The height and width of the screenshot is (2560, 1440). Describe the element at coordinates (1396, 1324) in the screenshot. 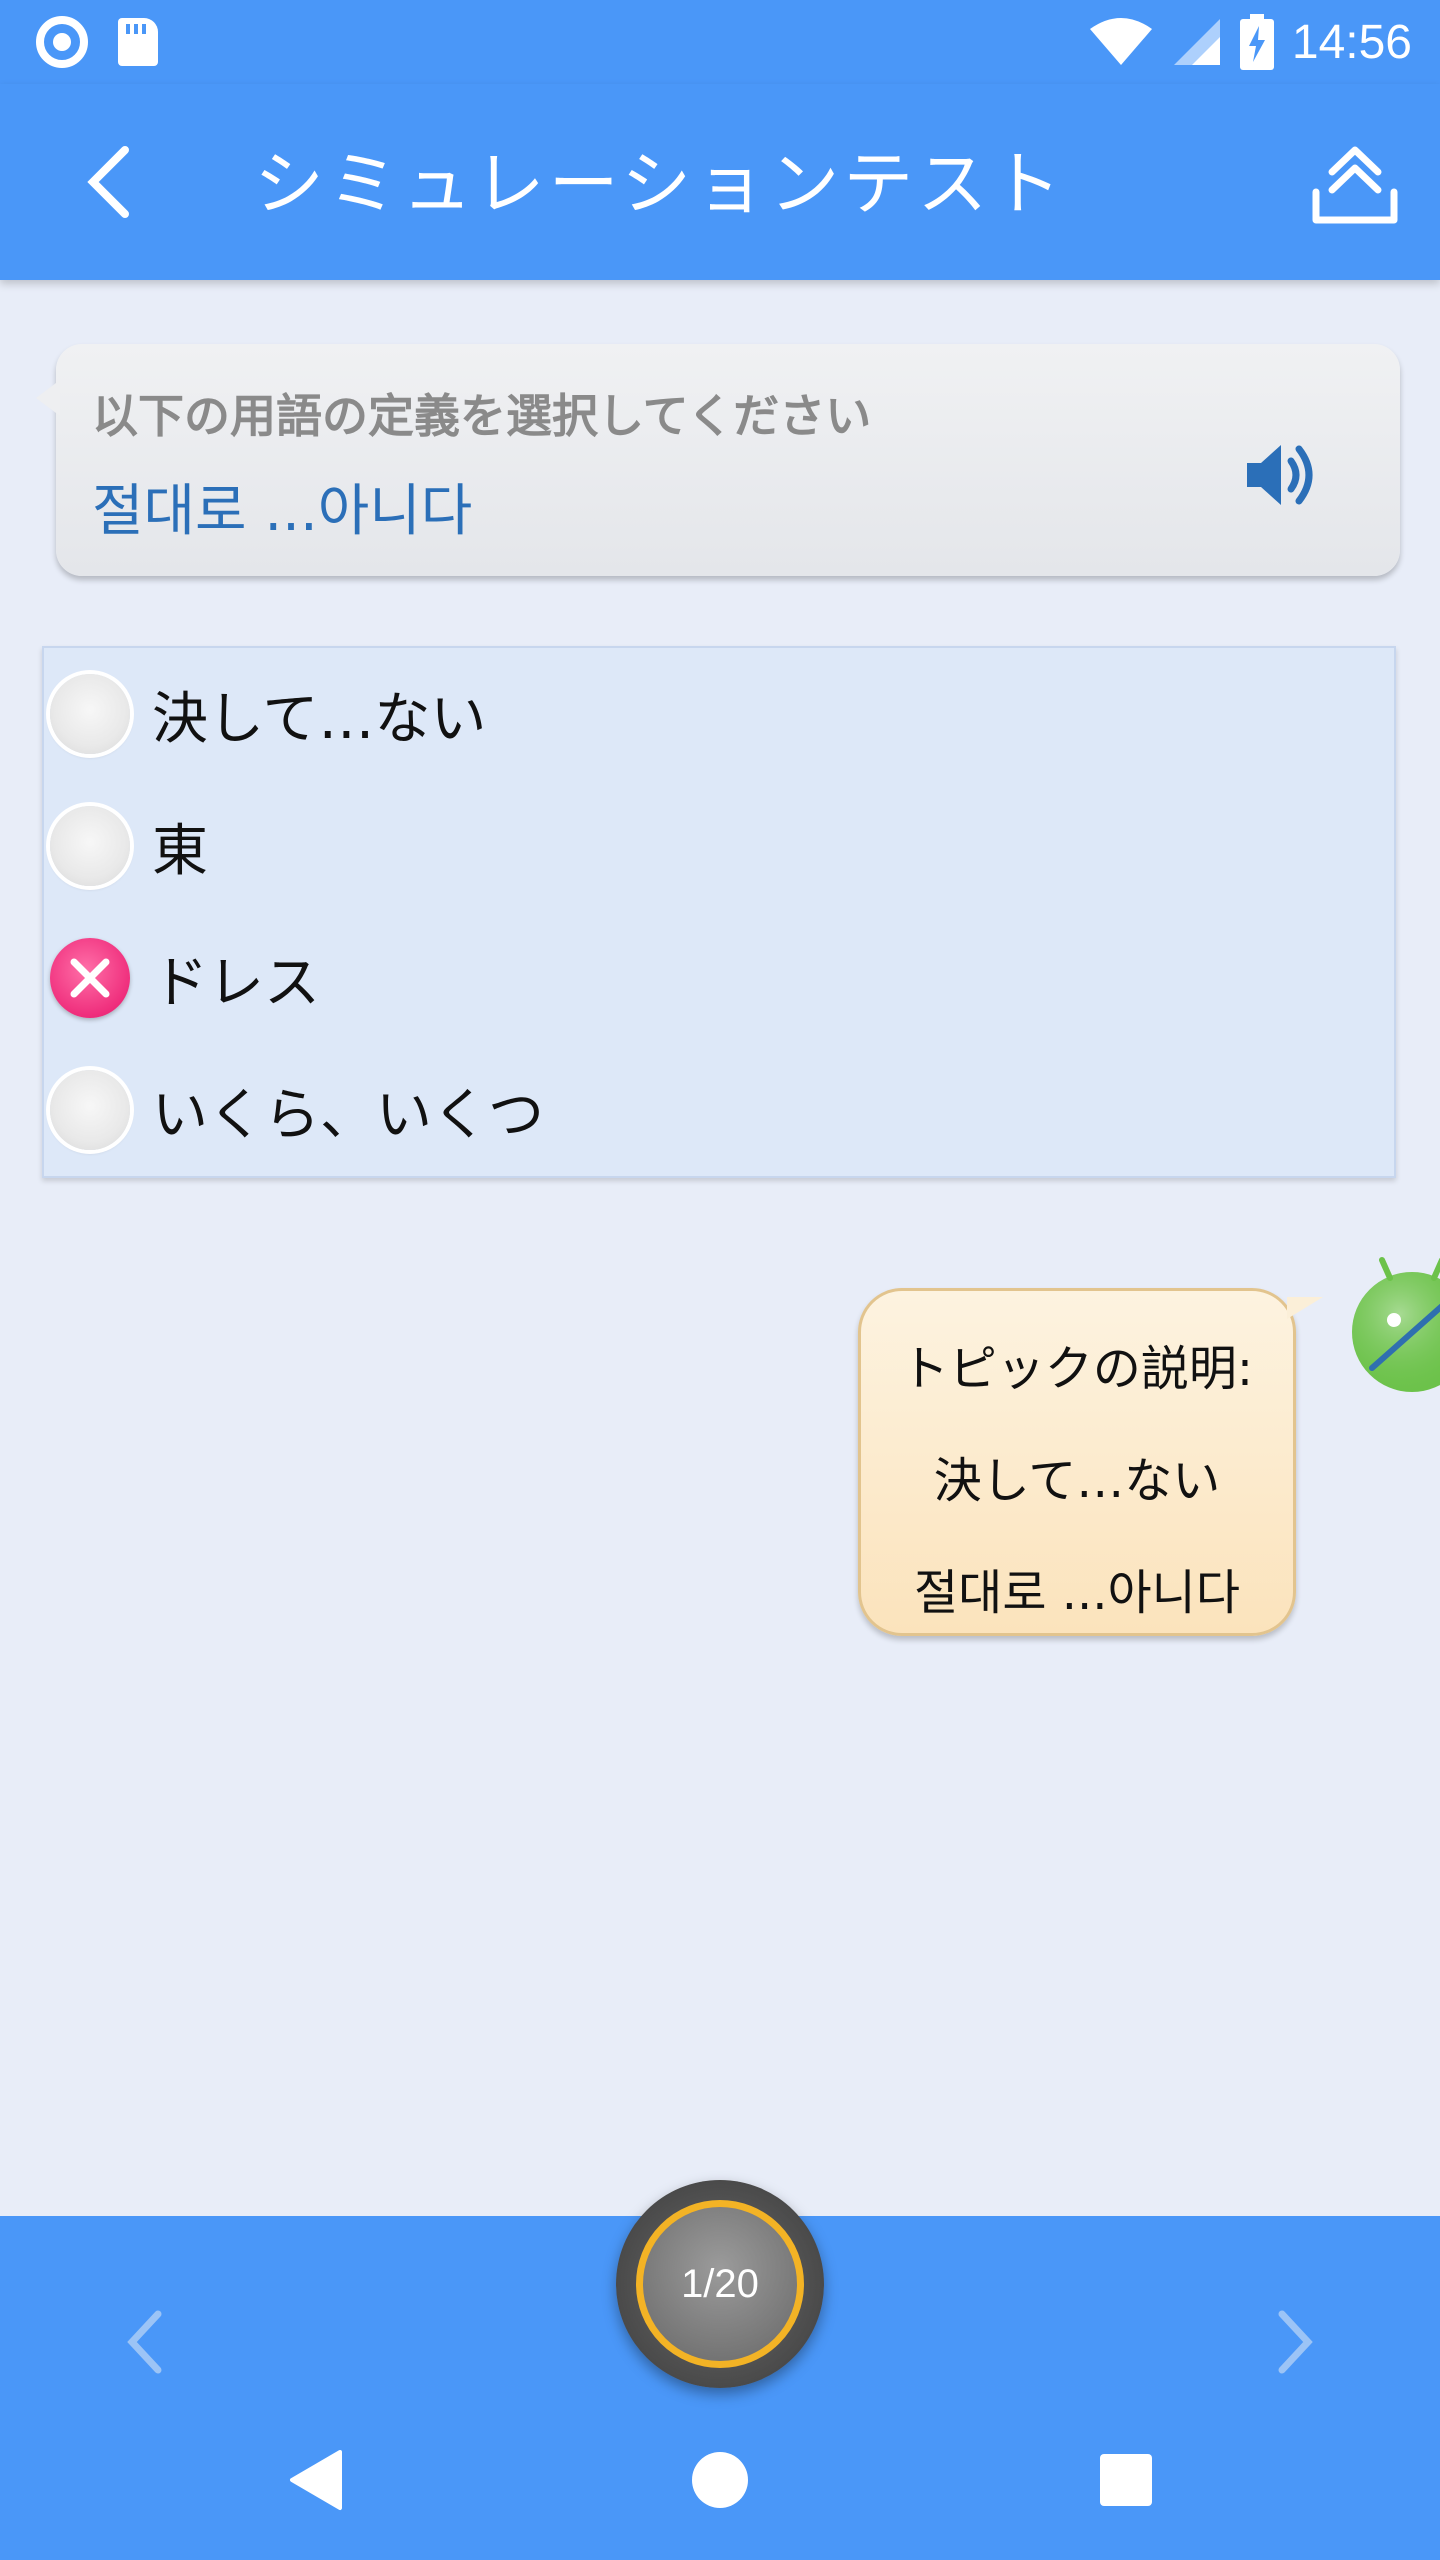

I see `android-mascot-icon` at that location.